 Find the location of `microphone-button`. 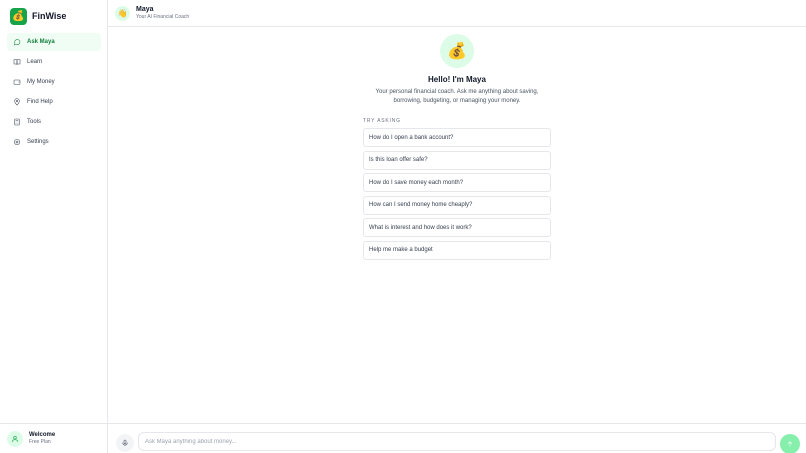

microphone-button is located at coordinates (125, 443).